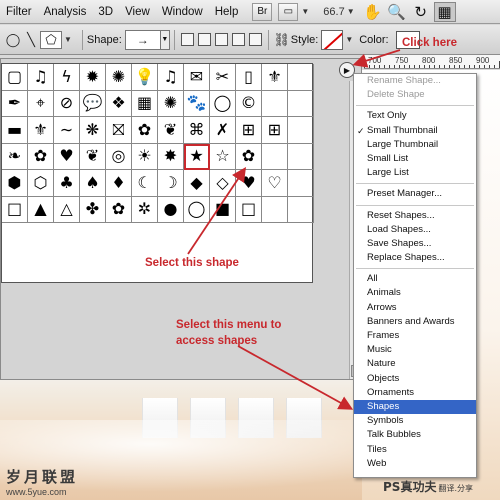  I want to click on shape-cell: □, so click(15, 209).